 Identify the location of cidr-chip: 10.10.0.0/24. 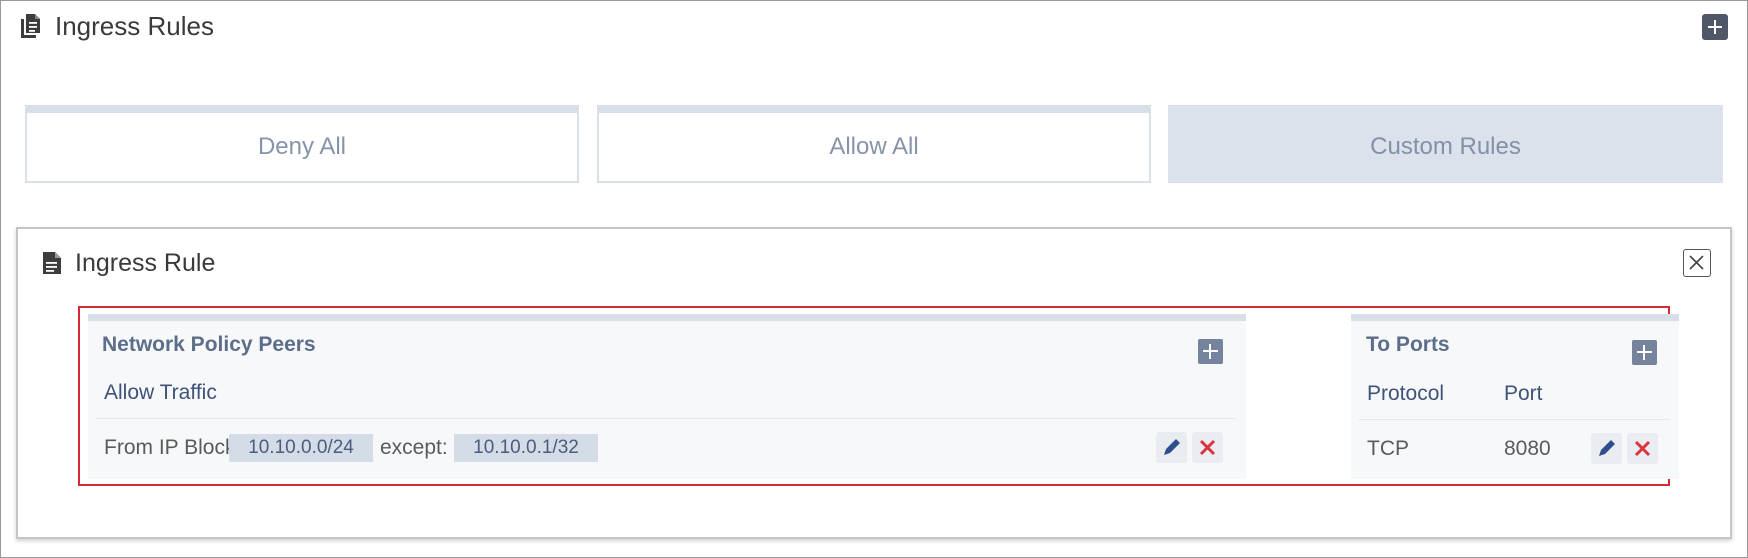
(301, 448).